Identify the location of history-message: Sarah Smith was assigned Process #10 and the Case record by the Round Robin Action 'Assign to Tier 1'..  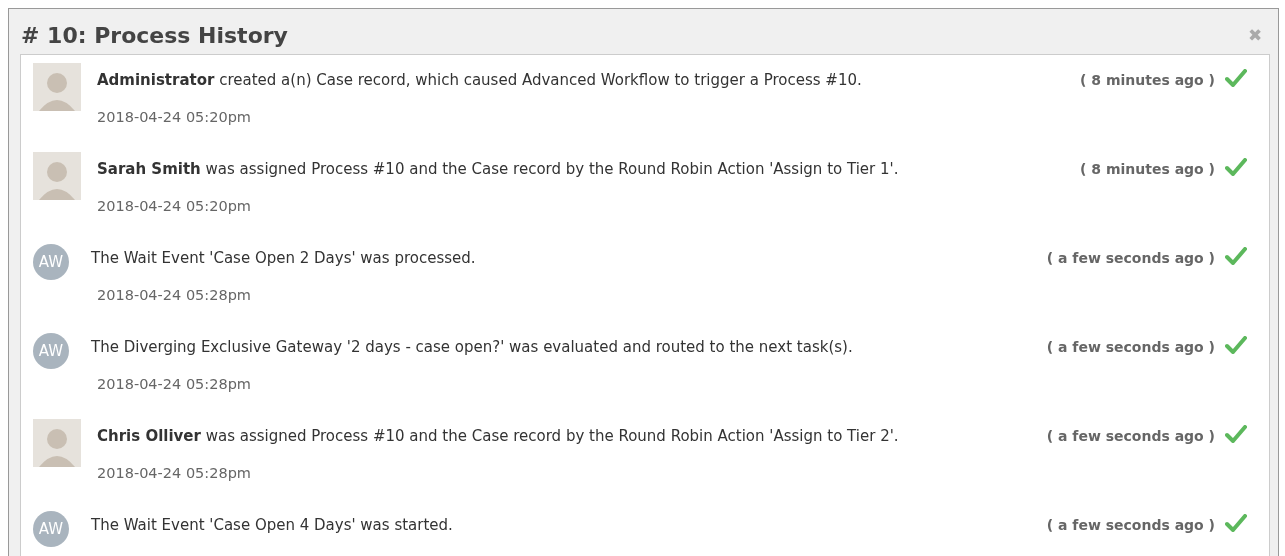
(498, 169).